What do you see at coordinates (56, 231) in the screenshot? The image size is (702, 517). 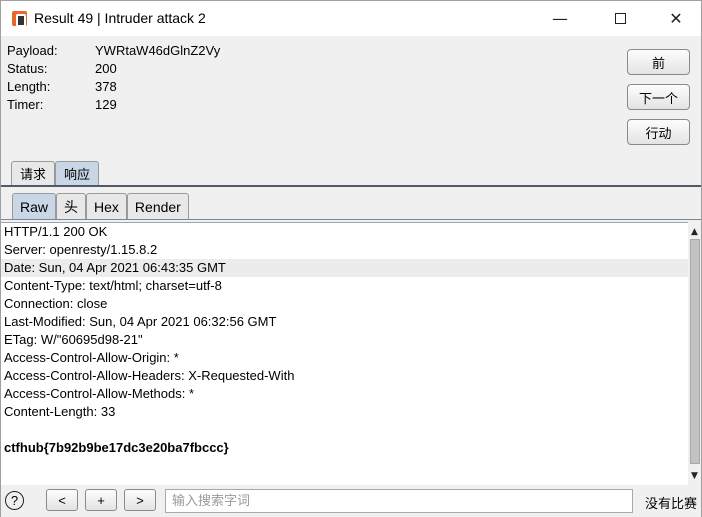 I see `response-line: HTTP/1.1 200 OK` at bounding box center [56, 231].